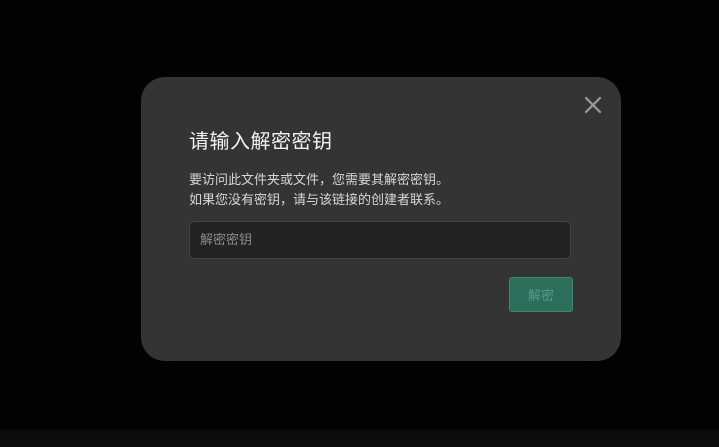  Describe the element at coordinates (380, 240) in the screenshot. I see `decryption-key-input` at that location.